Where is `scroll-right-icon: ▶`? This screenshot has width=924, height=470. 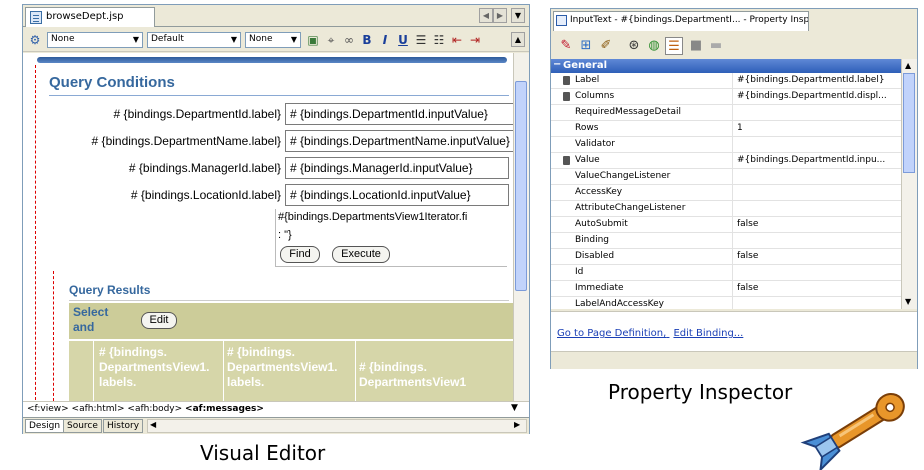 scroll-right-icon: ▶ is located at coordinates (517, 424).